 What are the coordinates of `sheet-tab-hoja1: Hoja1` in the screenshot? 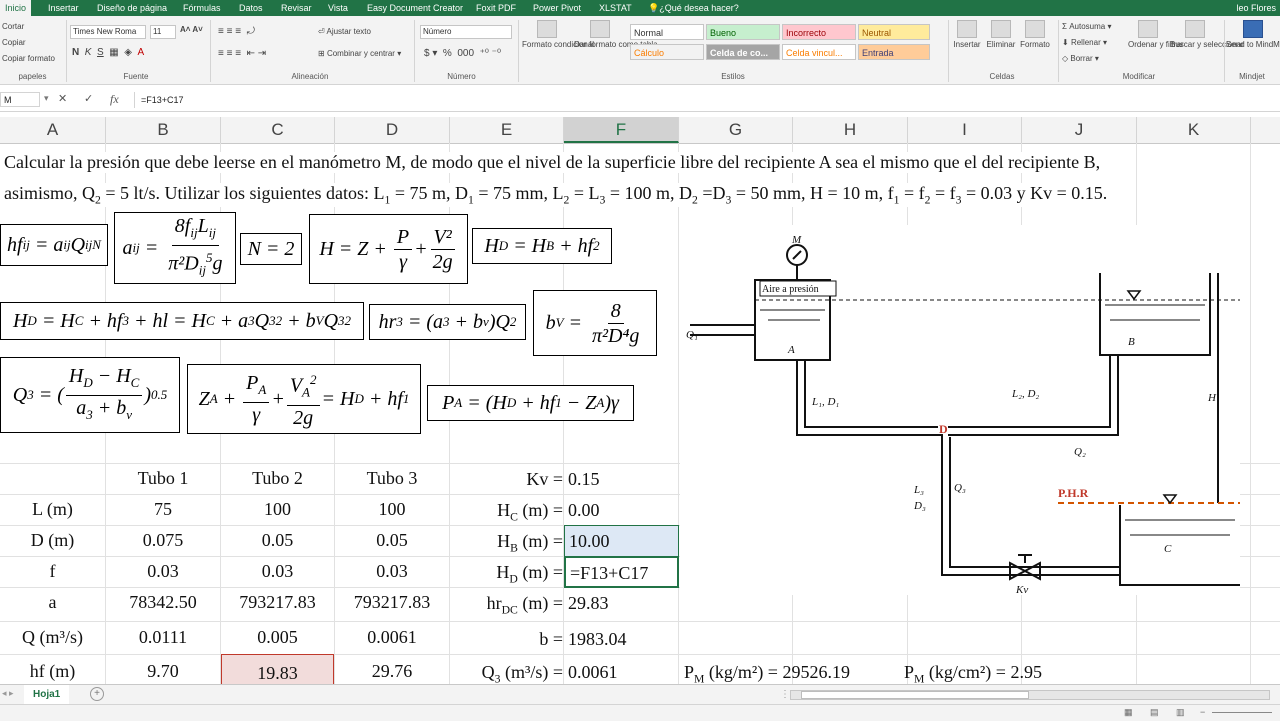 It's located at (47, 695).